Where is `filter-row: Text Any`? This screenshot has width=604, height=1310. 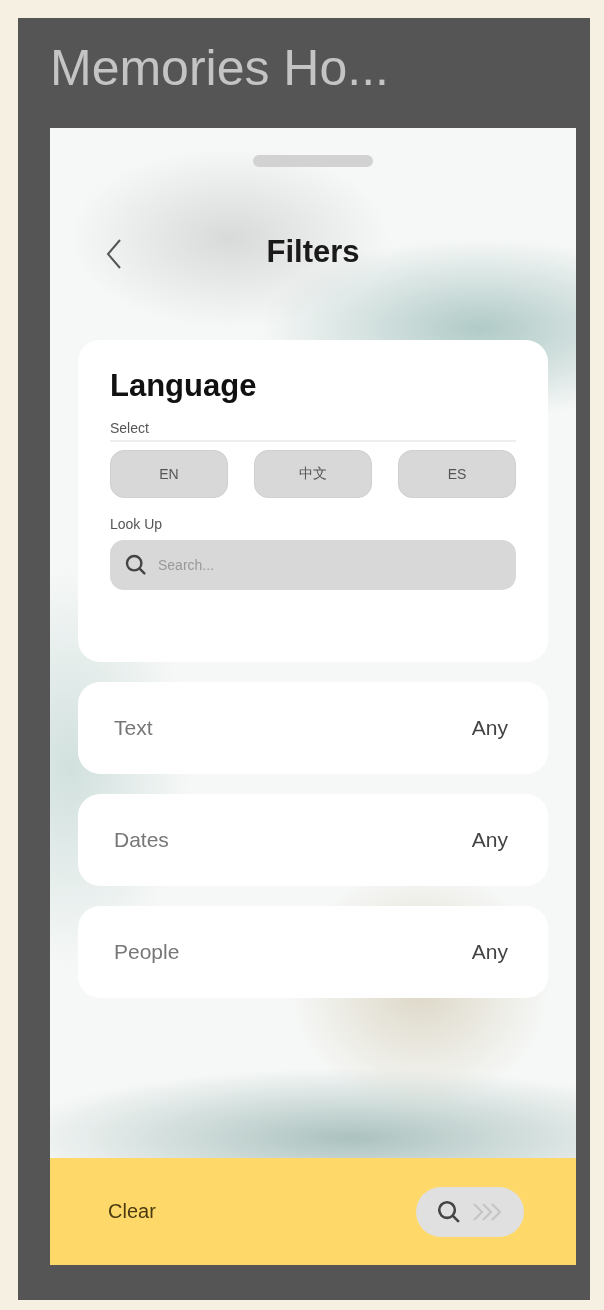 filter-row: Text Any is located at coordinates (313, 728).